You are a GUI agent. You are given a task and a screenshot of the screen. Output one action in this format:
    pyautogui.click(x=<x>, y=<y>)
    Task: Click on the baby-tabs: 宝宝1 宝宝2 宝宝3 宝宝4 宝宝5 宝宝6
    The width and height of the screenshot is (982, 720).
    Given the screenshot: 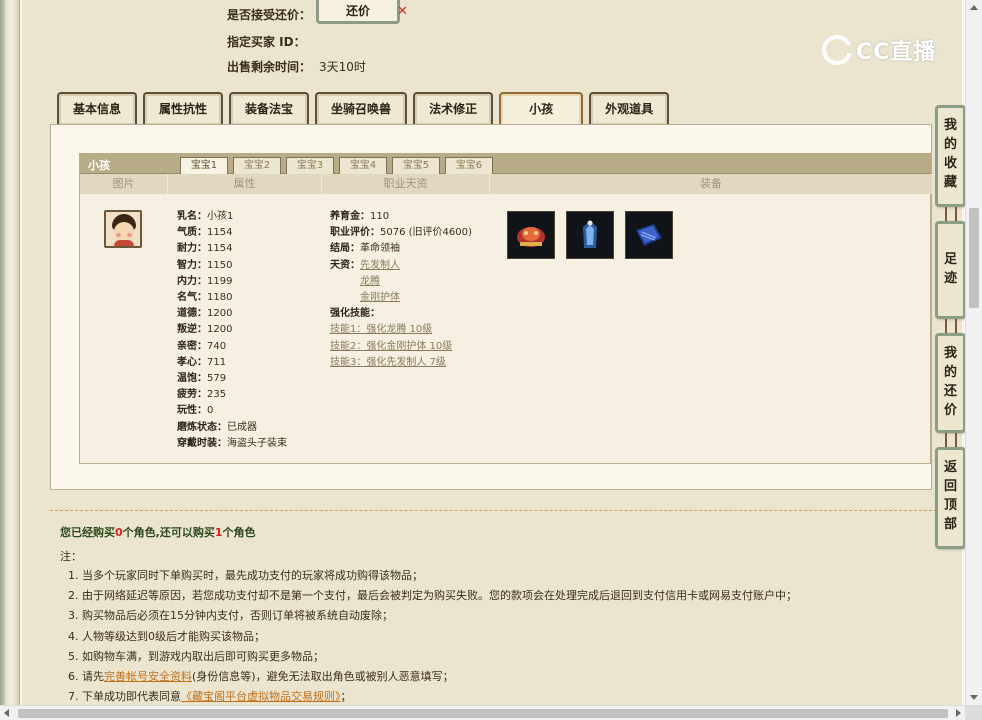 What is the action you would take?
    pyautogui.click(x=339, y=165)
    